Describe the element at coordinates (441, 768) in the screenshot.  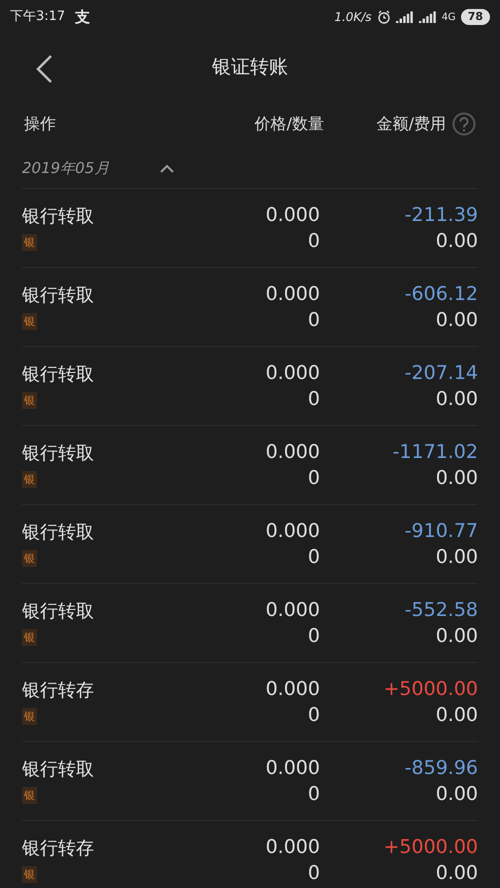
I see `amount-value: -859.96` at that location.